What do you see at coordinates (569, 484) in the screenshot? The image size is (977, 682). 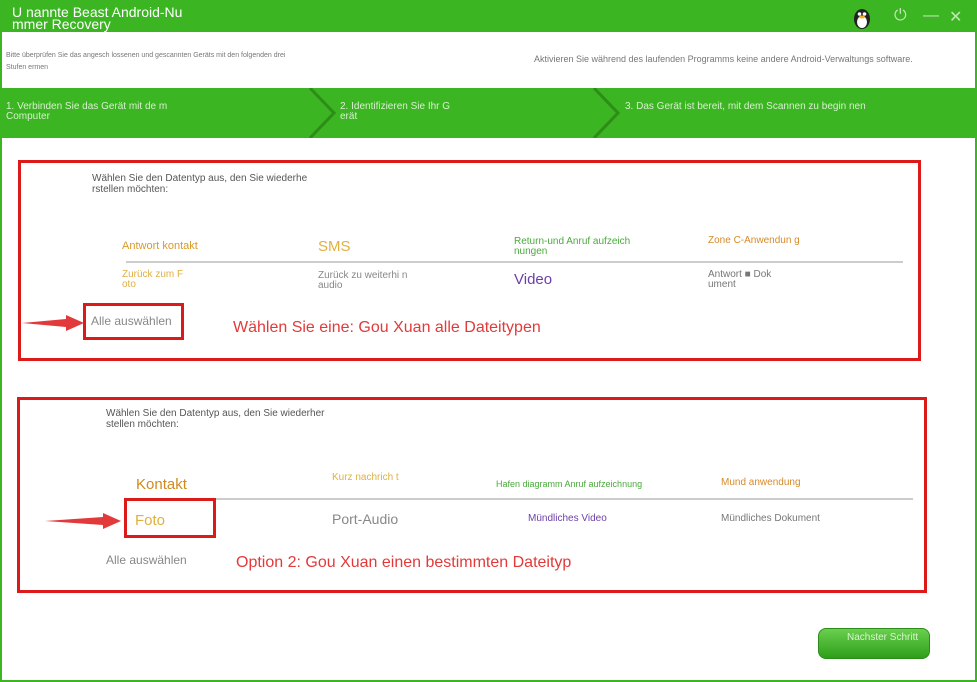 I see `type-call-log: Hafen diagramm Anruf aufzeichnung` at bounding box center [569, 484].